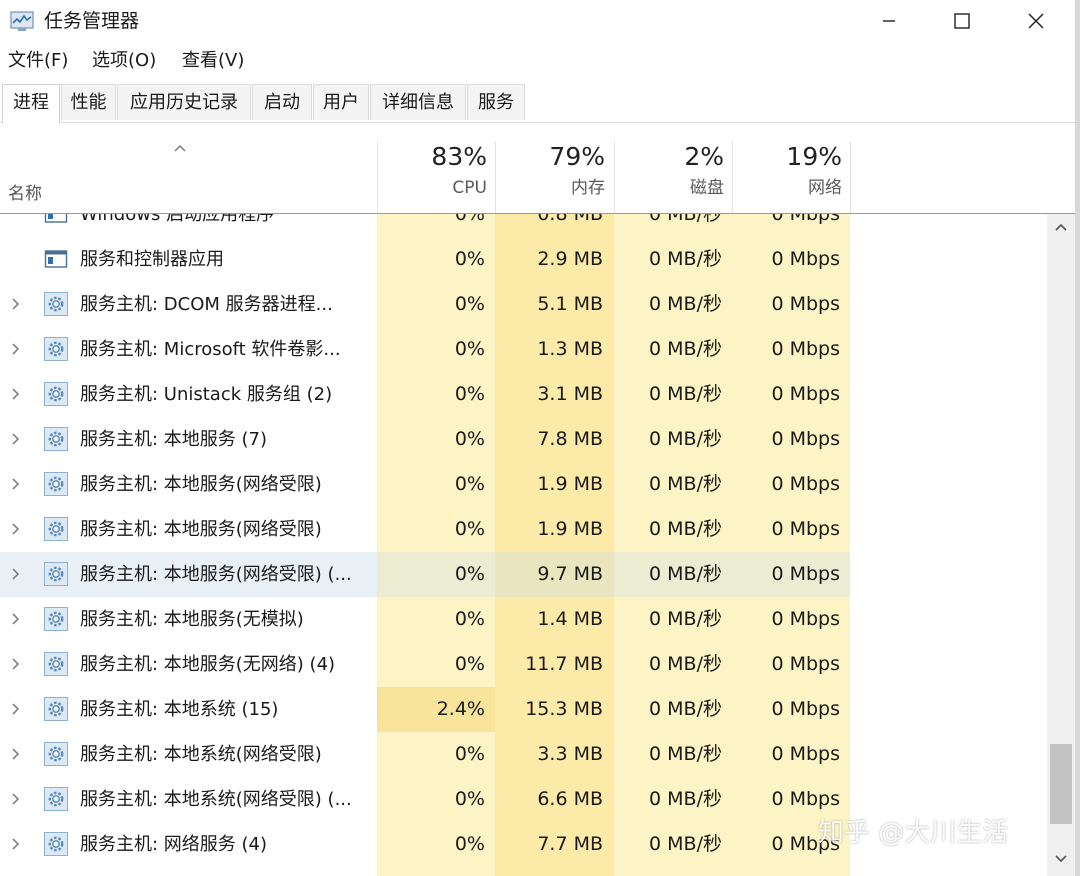 This screenshot has width=1080, height=876. Describe the element at coordinates (570, 484) in the screenshot. I see `memory-value: 1.9 MB` at that location.